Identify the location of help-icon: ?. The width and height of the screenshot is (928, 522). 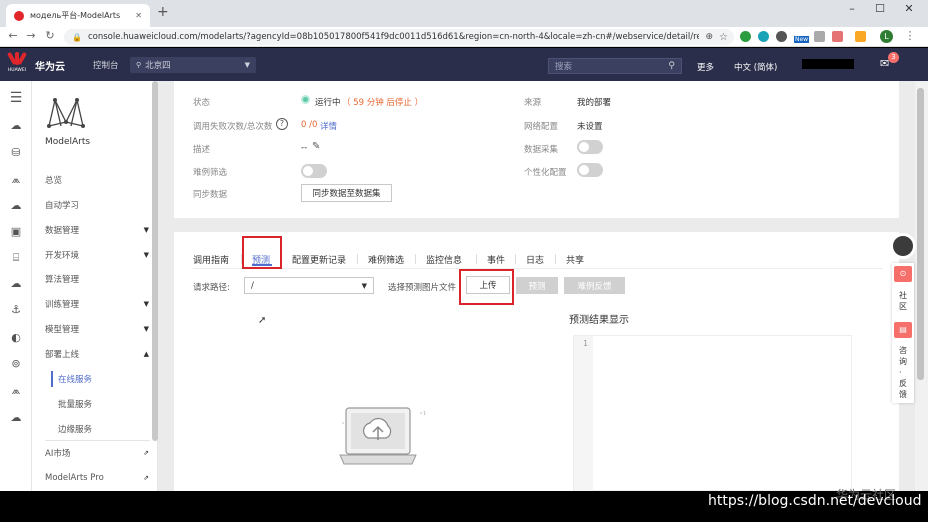
(282, 124).